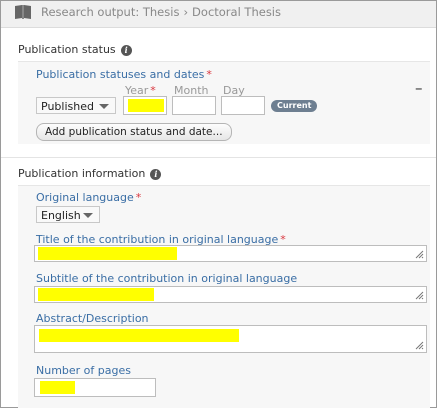 This screenshot has height=408, width=437. What do you see at coordinates (67, 49) in the screenshot?
I see `publication-status-title-text: Publication status` at bounding box center [67, 49].